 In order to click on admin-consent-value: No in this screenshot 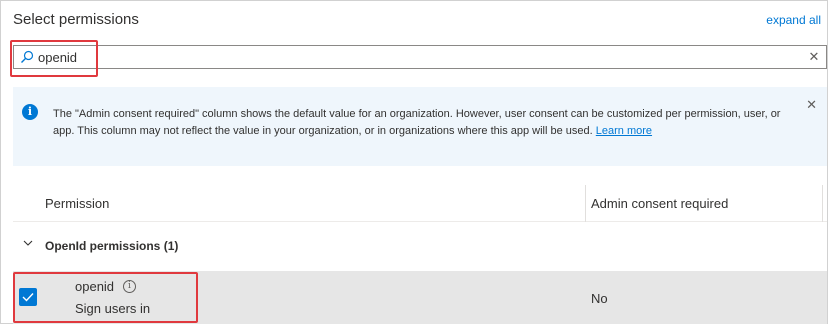, I will do `click(599, 298)`.